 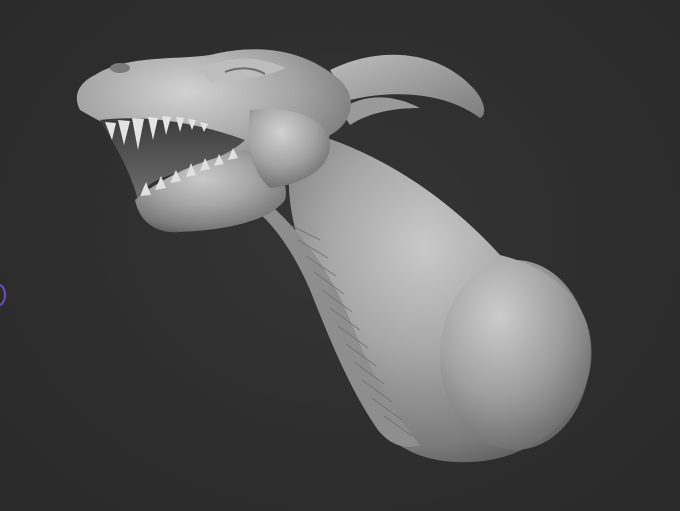 What do you see at coordinates (380, 111) in the screenshot?
I see `horn-front` at bounding box center [380, 111].